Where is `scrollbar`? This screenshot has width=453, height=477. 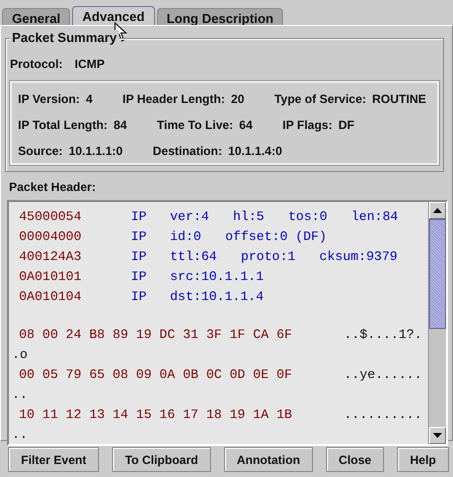
scrollbar is located at coordinates (437, 323).